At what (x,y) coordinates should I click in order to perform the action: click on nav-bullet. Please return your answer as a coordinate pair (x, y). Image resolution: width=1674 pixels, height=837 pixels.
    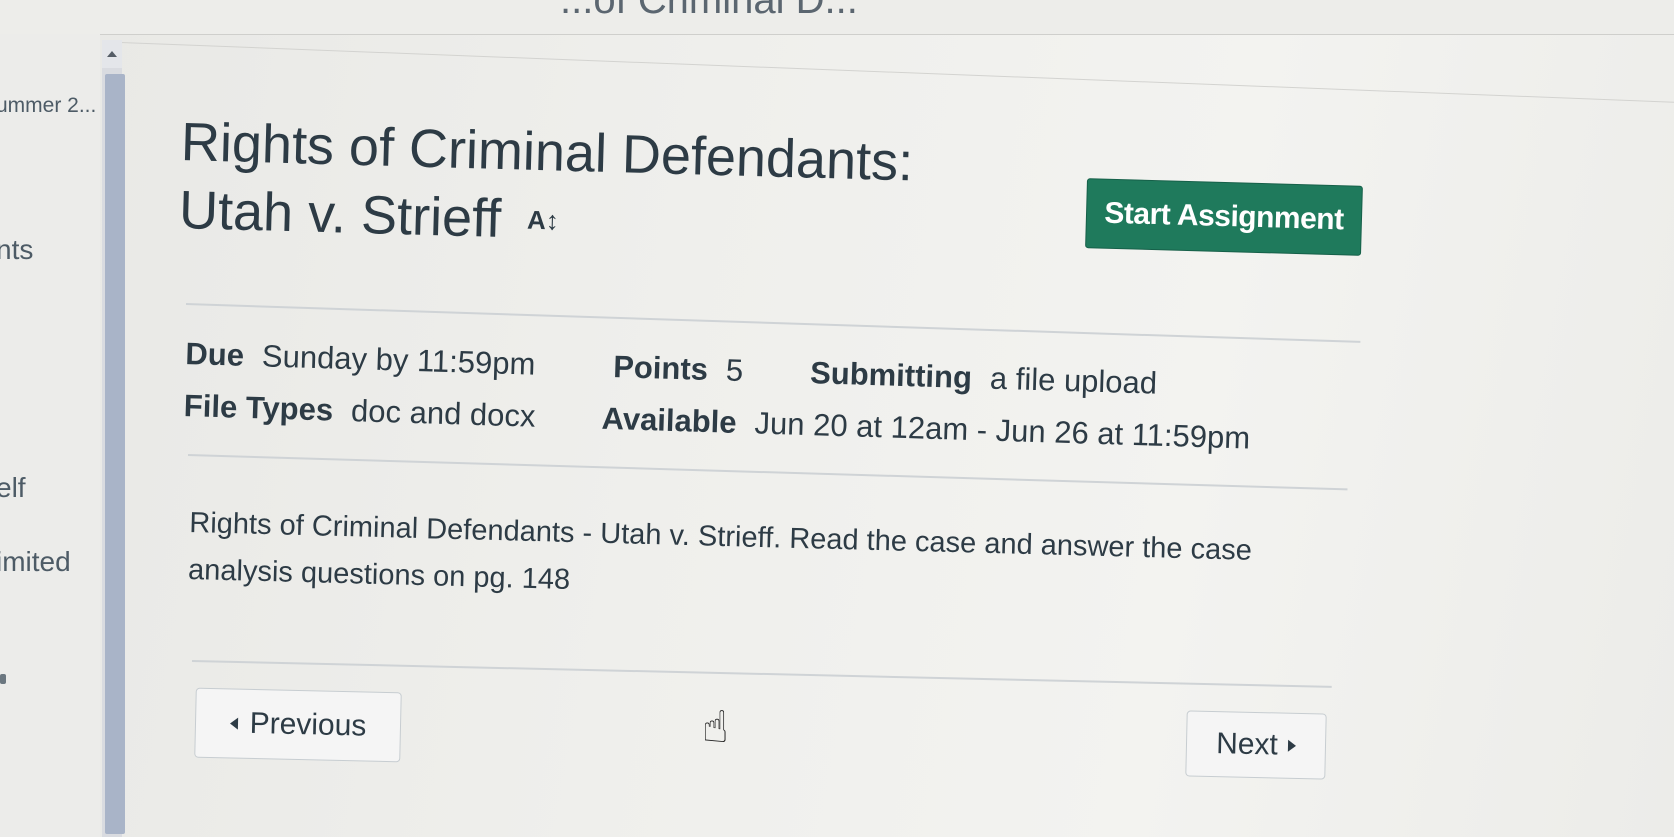
    Looking at the image, I should click on (3, 679).